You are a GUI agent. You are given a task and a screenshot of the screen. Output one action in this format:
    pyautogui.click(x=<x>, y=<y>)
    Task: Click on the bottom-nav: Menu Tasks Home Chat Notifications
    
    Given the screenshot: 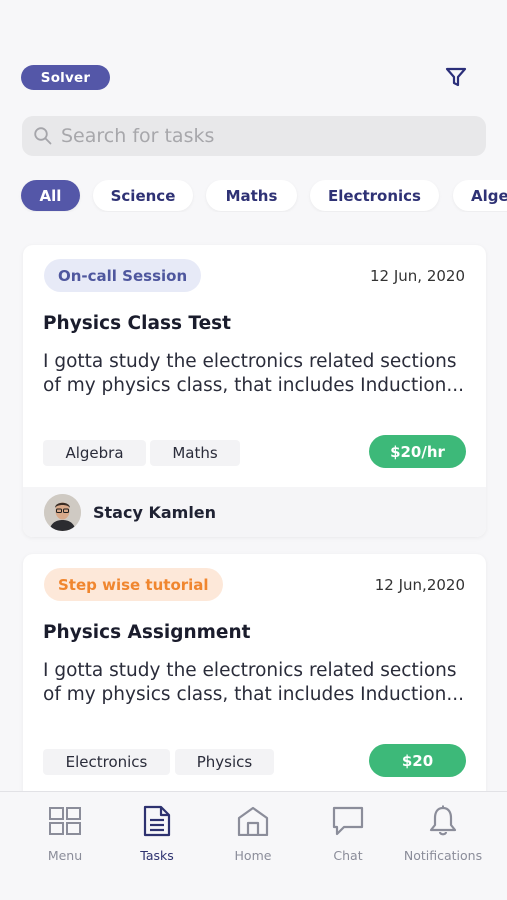 What is the action you would take?
    pyautogui.click(x=253, y=845)
    